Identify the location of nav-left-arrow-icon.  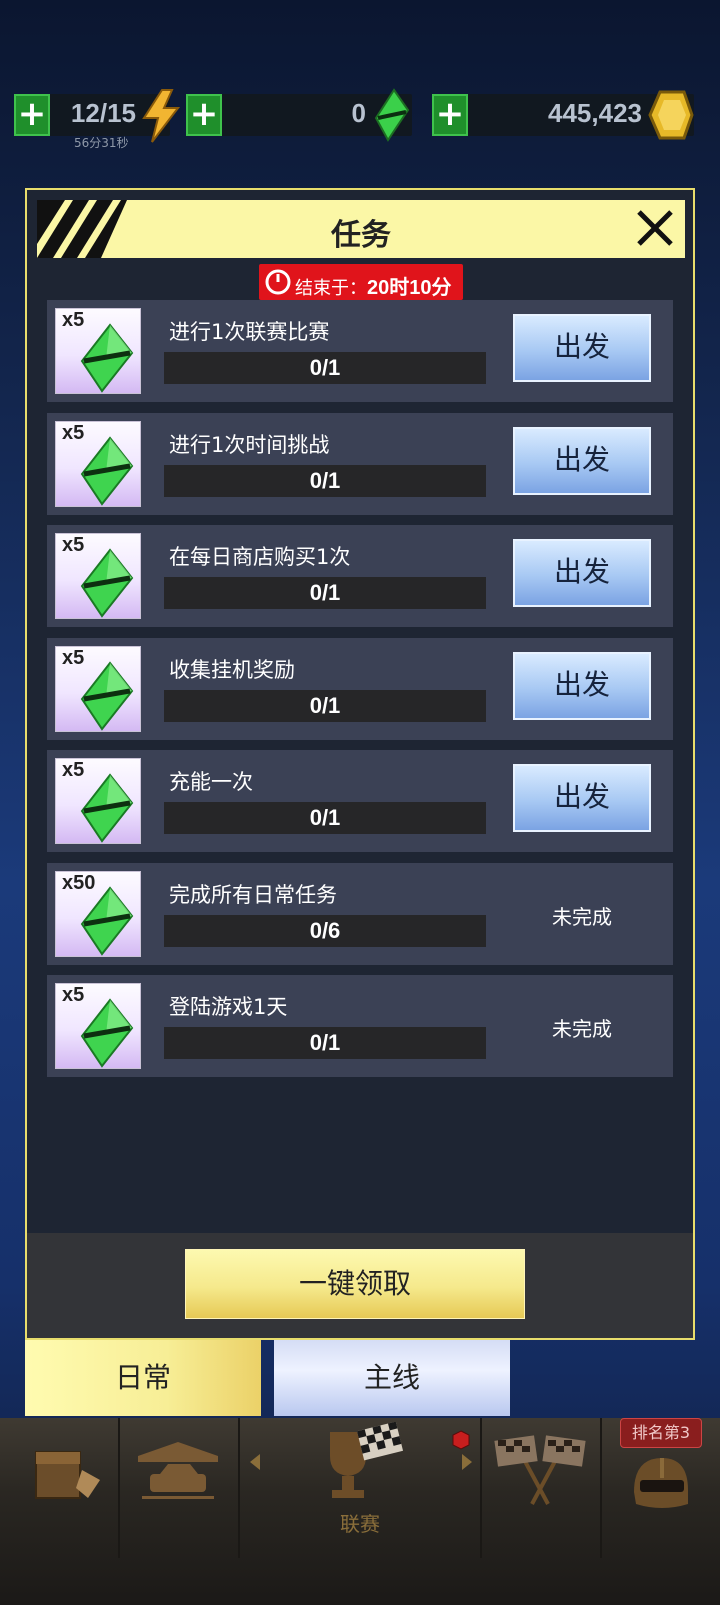
(255, 1462).